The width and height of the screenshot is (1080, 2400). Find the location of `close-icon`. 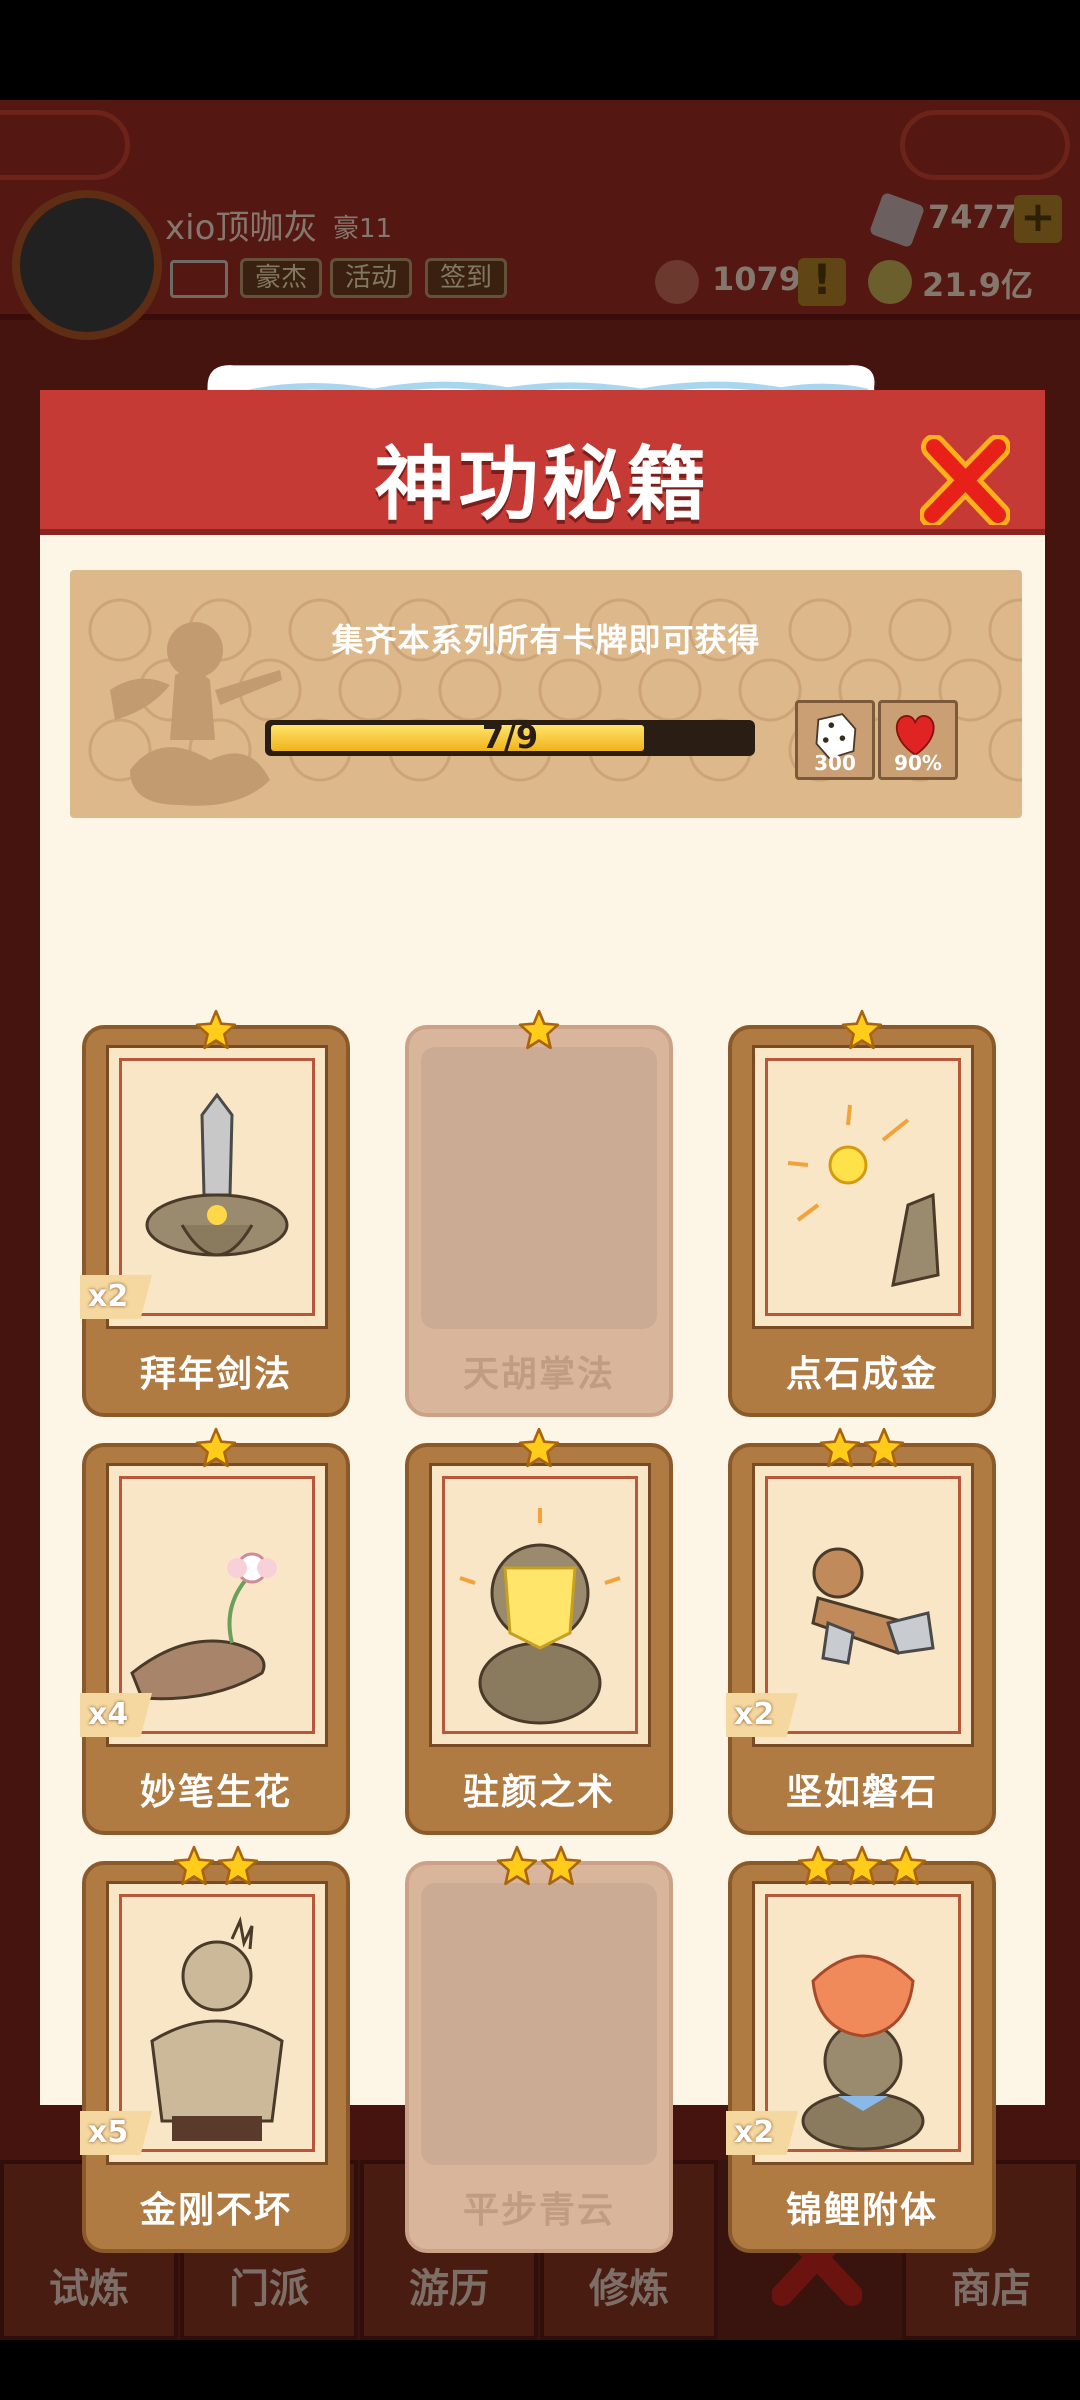

close-icon is located at coordinates (965, 480).